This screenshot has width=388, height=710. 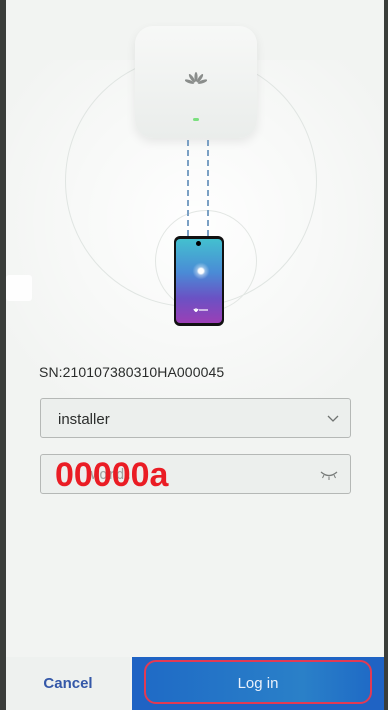 I want to click on chevron-down-icon, so click(x=333, y=418).